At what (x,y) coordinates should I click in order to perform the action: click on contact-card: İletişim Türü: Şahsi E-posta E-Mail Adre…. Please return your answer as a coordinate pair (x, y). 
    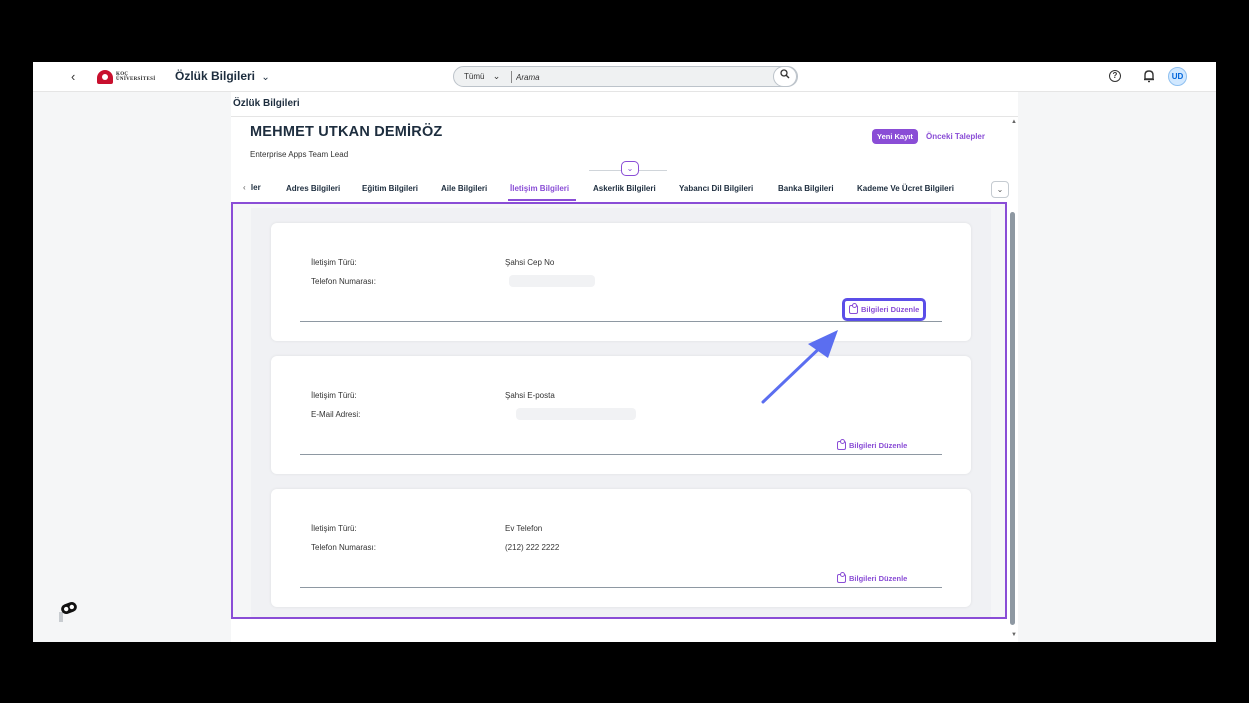
    Looking at the image, I should click on (621, 415).